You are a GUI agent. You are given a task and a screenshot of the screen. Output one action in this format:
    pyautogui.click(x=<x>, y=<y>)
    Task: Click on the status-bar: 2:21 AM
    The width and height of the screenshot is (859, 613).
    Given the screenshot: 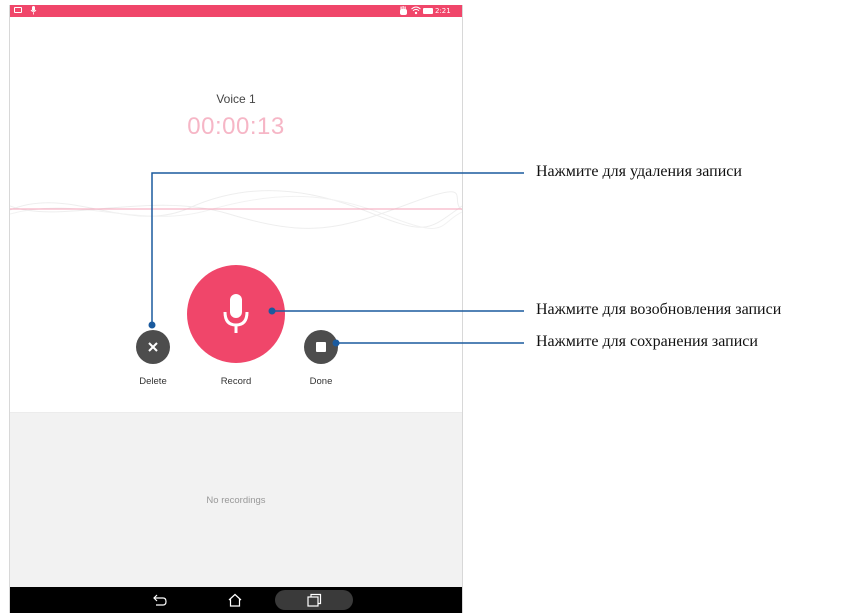 What is the action you would take?
    pyautogui.click(x=236, y=15)
    